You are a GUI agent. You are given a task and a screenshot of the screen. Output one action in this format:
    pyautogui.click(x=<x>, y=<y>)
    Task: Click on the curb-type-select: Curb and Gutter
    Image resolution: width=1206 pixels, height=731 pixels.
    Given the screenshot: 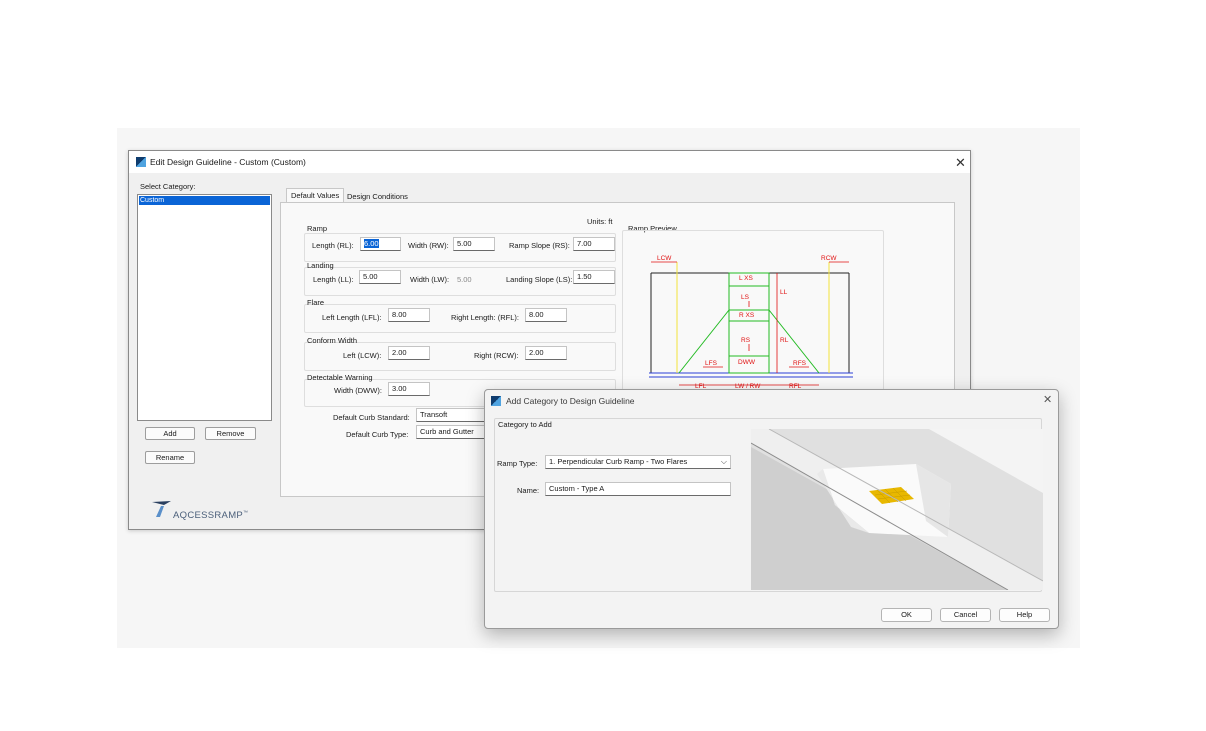 What is the action you would take?
    pyautogui.click(x=453, y=432)
    